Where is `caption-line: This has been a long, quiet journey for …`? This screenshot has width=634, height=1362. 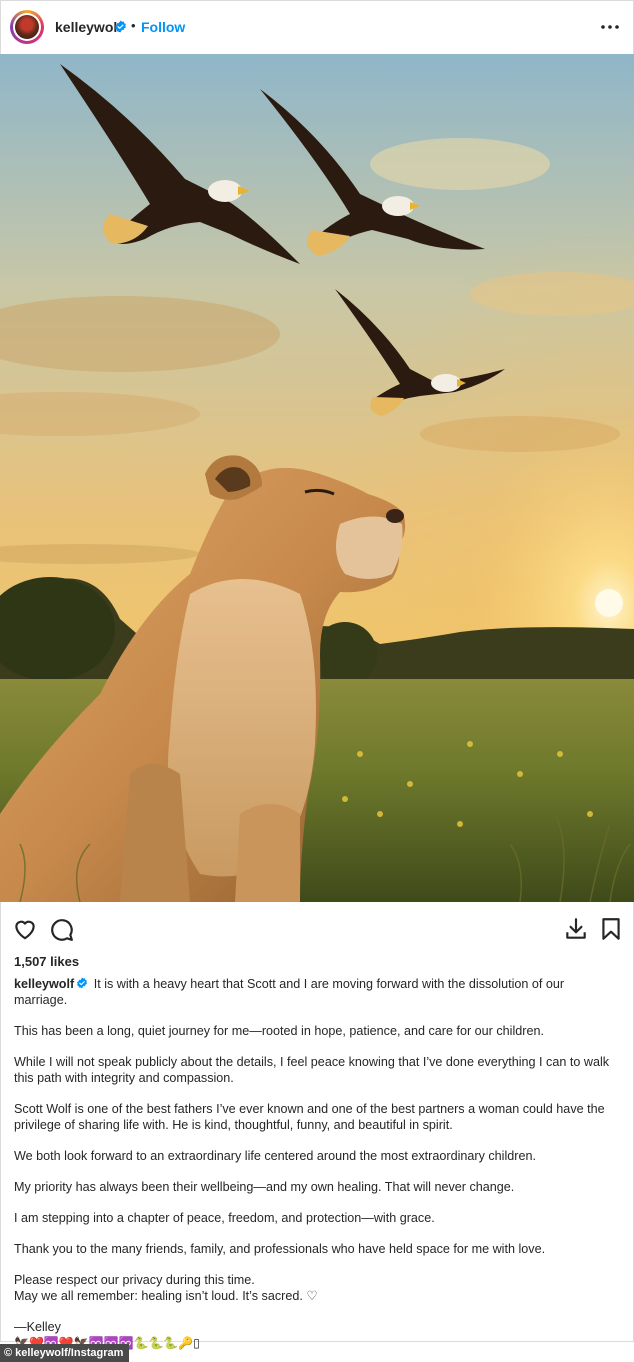
caption-line: This has been a long, quiet journey for … is located at coordinates (279, 1031).